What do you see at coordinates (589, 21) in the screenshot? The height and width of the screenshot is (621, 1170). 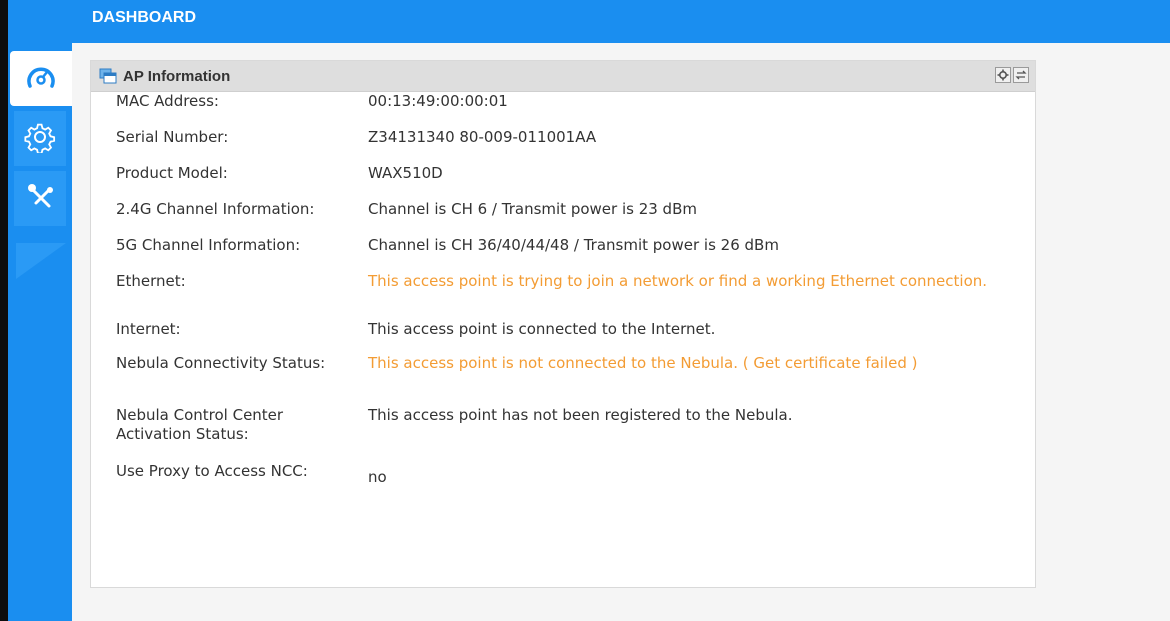 I see `top-bar: DASHBOARD` at bounding box center [589, 21].